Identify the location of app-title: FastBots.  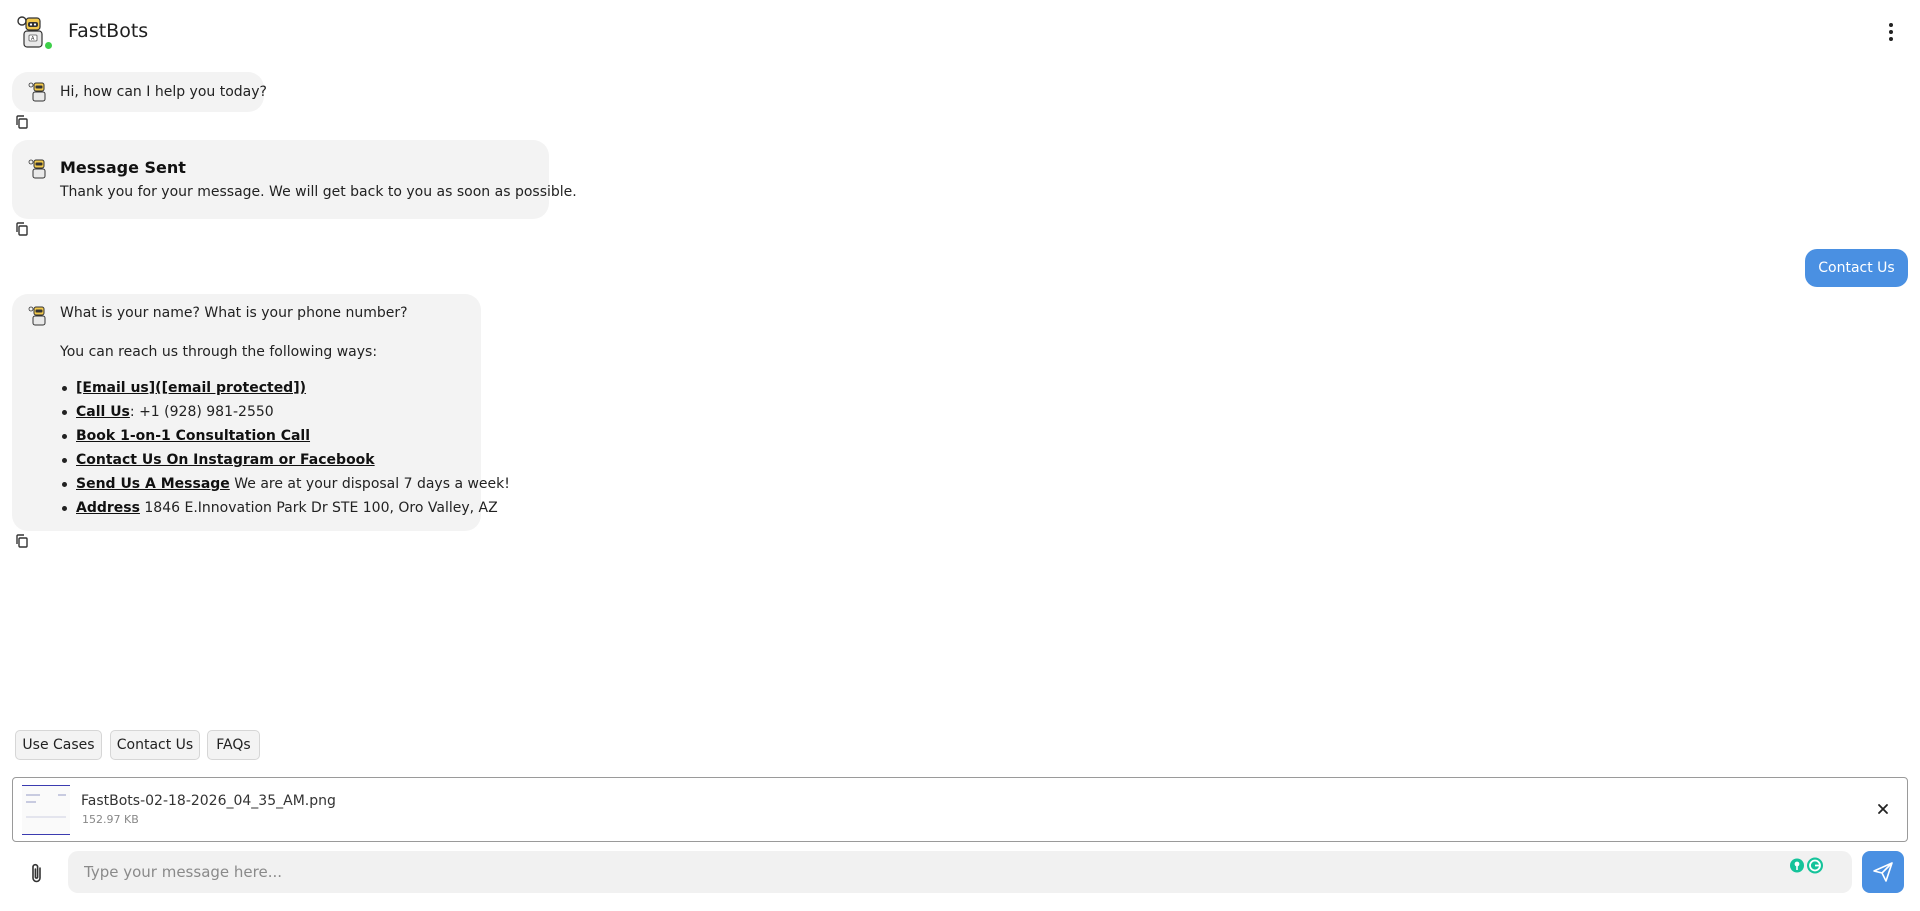
(108, 31).